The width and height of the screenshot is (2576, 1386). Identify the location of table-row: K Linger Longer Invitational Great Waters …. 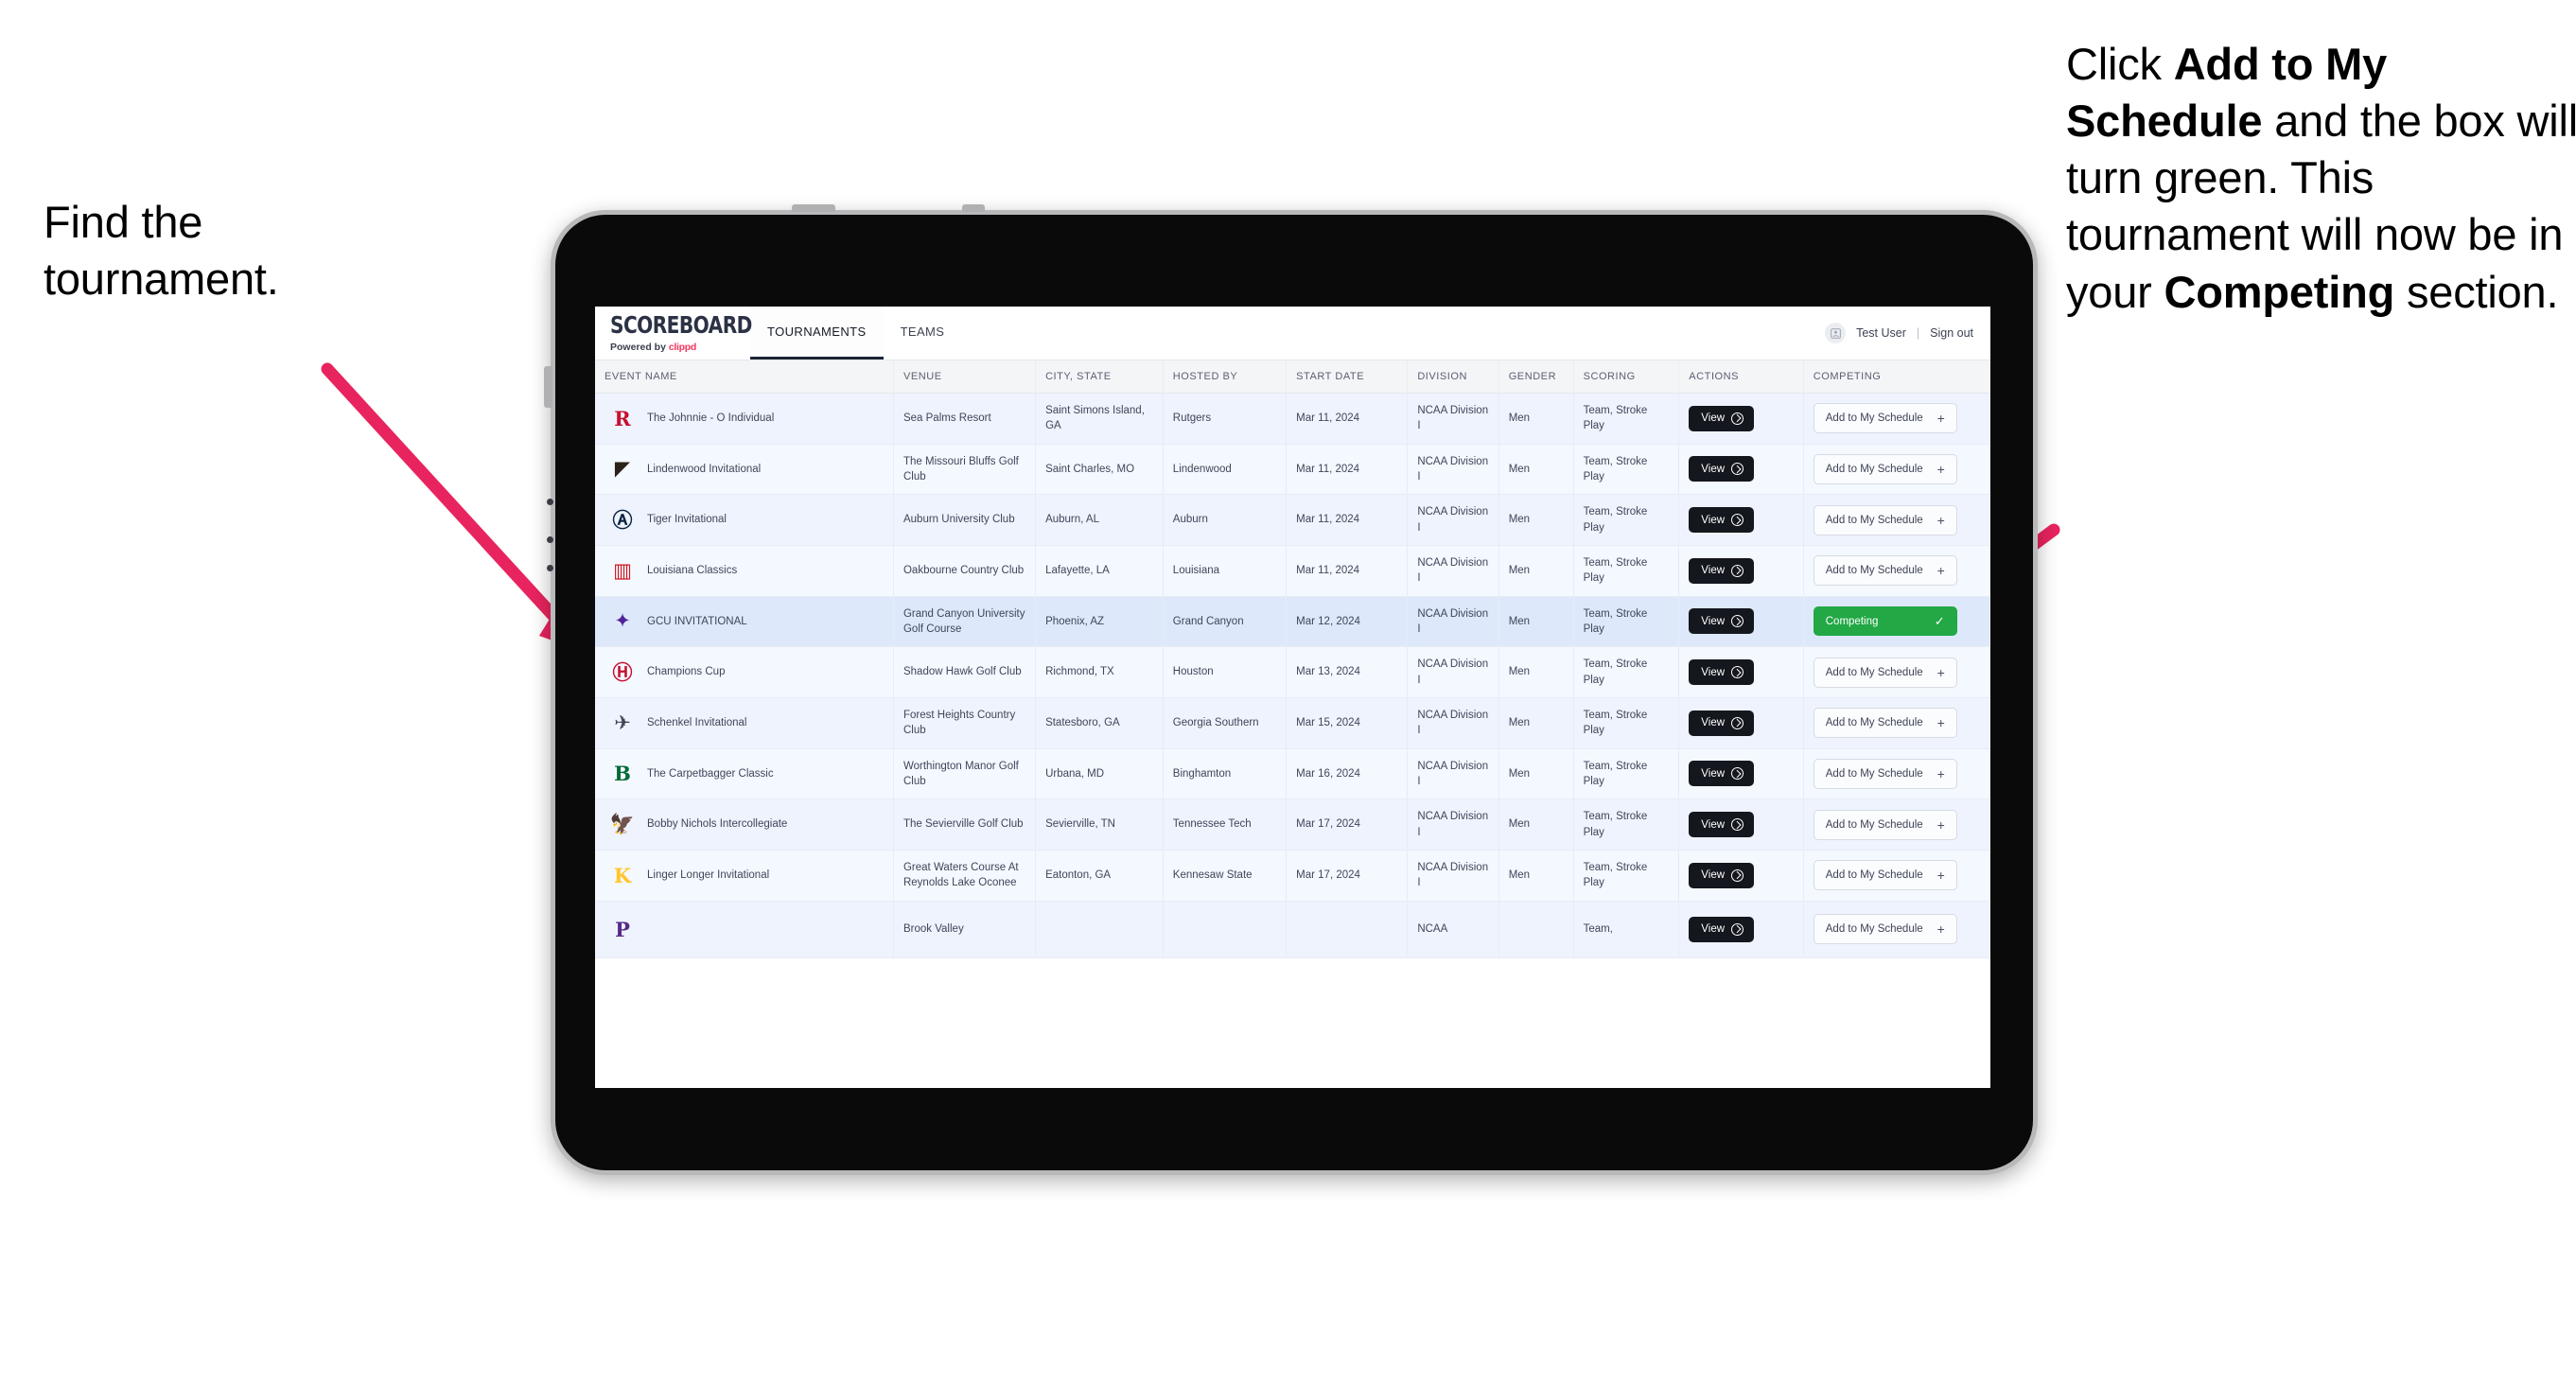
(1293, 876).